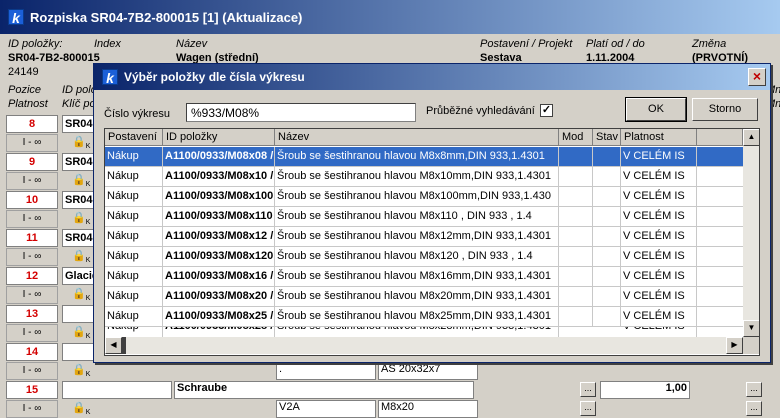  Describe the element at coordinates (417, 137) in the screenshot. I see `column-header-nazev: Název` at that location.